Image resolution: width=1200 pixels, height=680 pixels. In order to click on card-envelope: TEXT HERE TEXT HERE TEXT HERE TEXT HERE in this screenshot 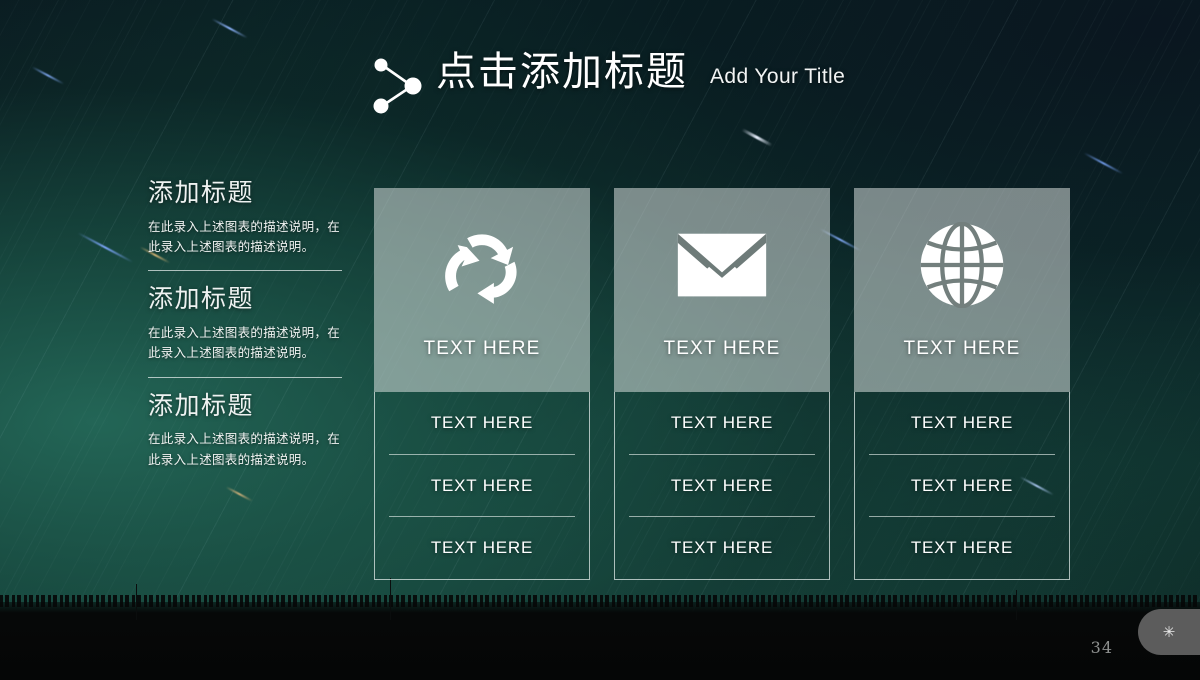, I will do `click(722, 384)`.